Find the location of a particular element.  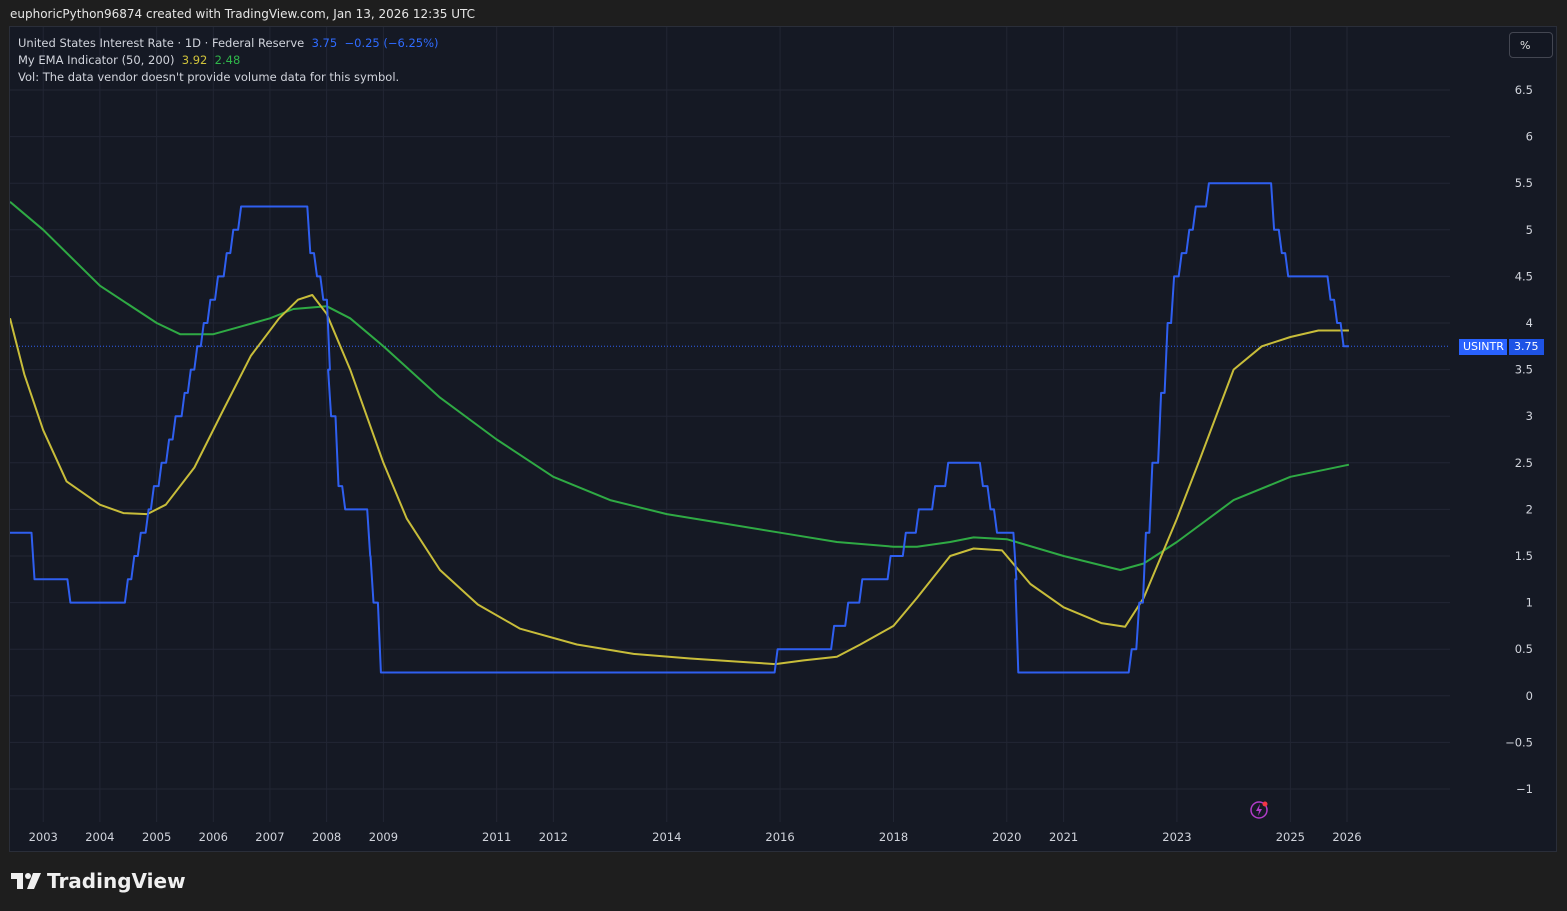

x-tick-label: 2009 is located at coordinates (383, 837).